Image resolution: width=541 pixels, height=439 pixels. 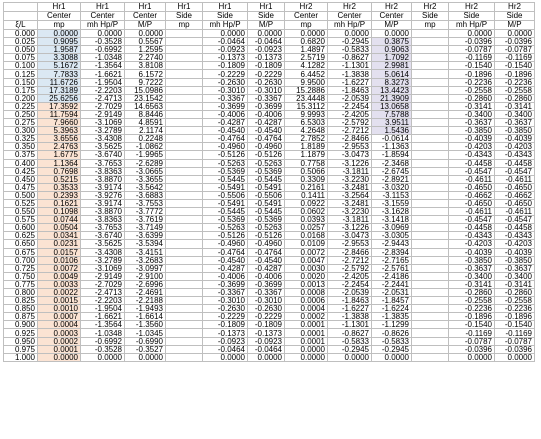 What do you see at coordinates (225, 203) in the screenshot?
I see `value-cell: -0.5491` at bounding box center [225, 203].